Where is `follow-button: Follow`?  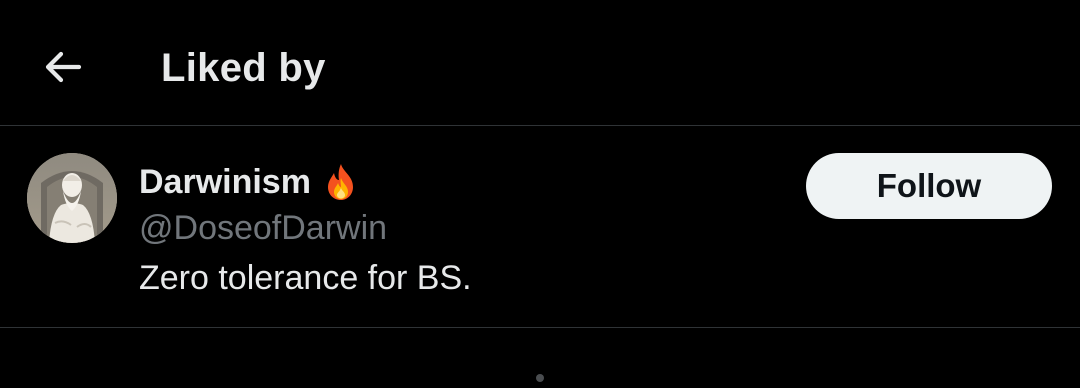
follow-button: Follow is located at coordinates (929, 186).